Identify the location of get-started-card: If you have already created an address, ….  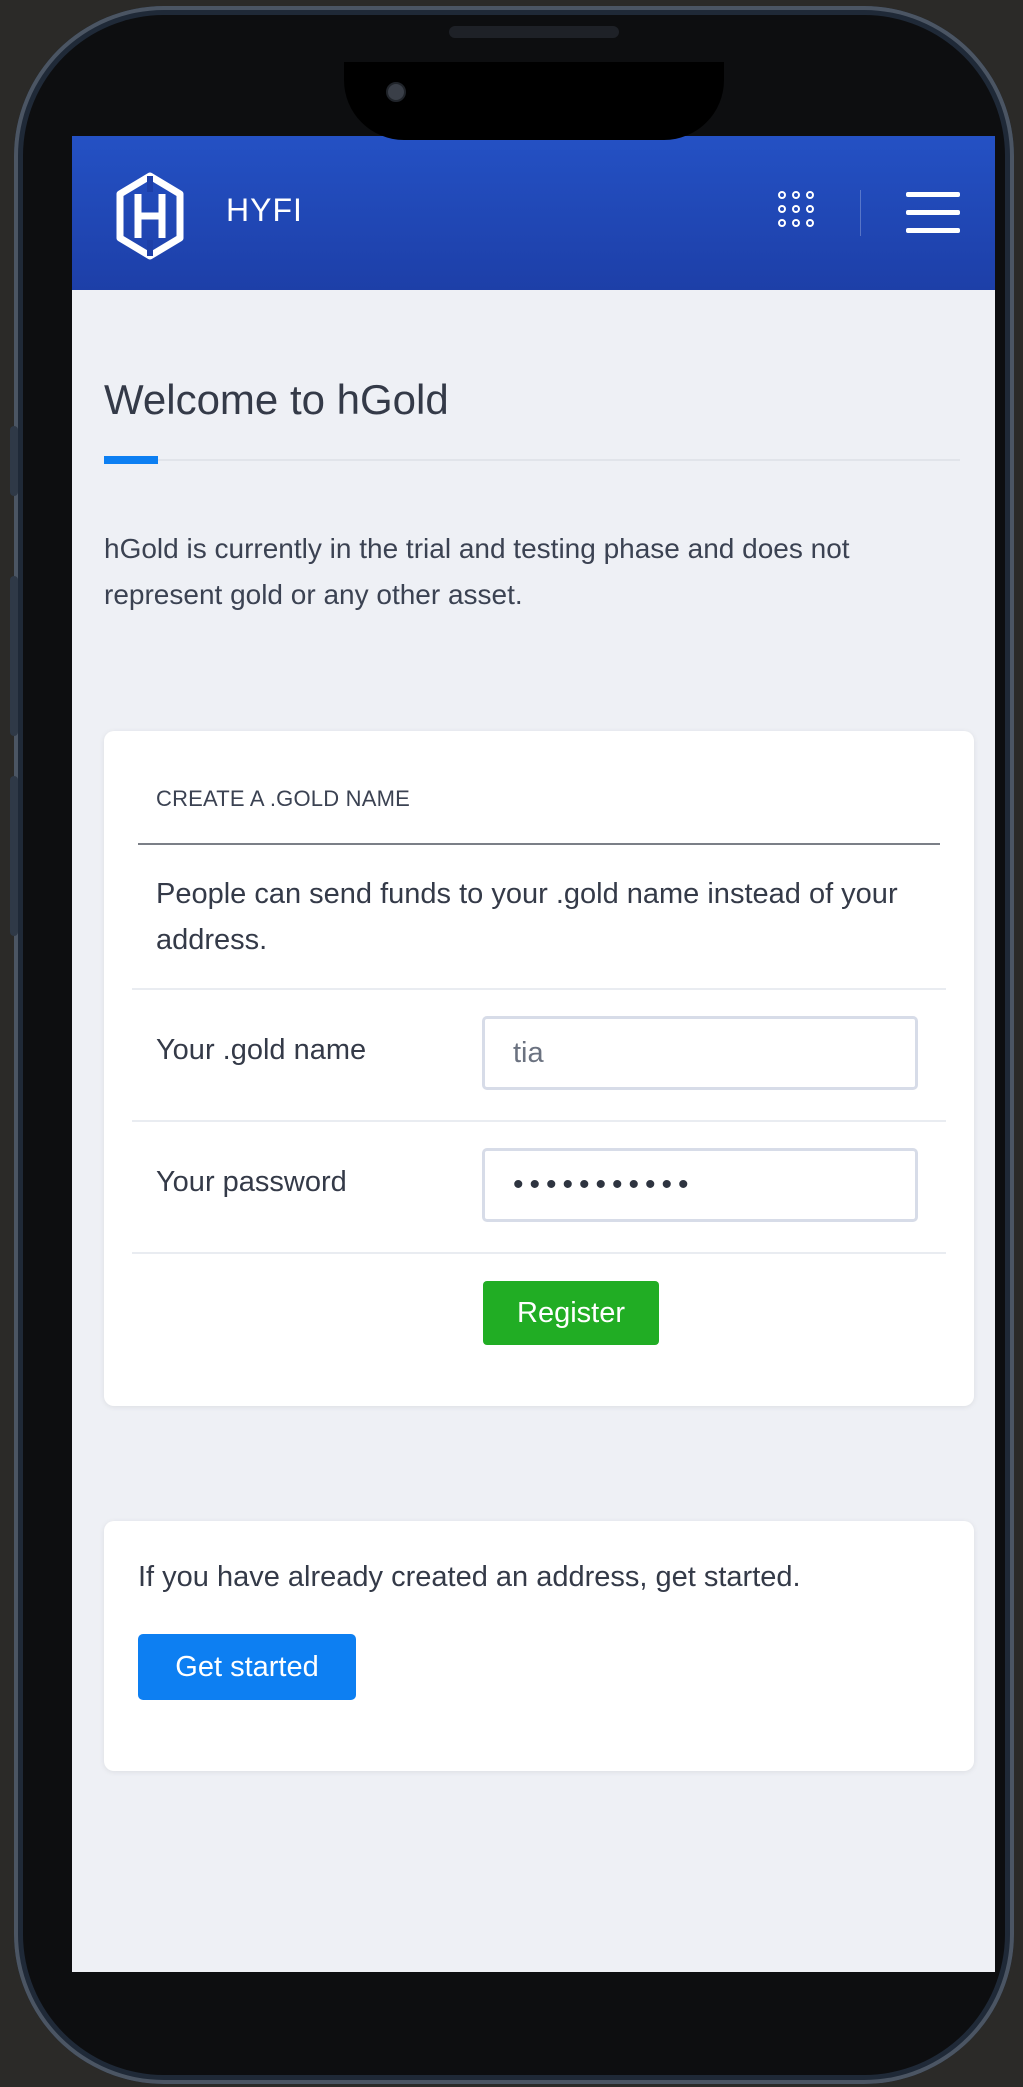
(539, 1646).